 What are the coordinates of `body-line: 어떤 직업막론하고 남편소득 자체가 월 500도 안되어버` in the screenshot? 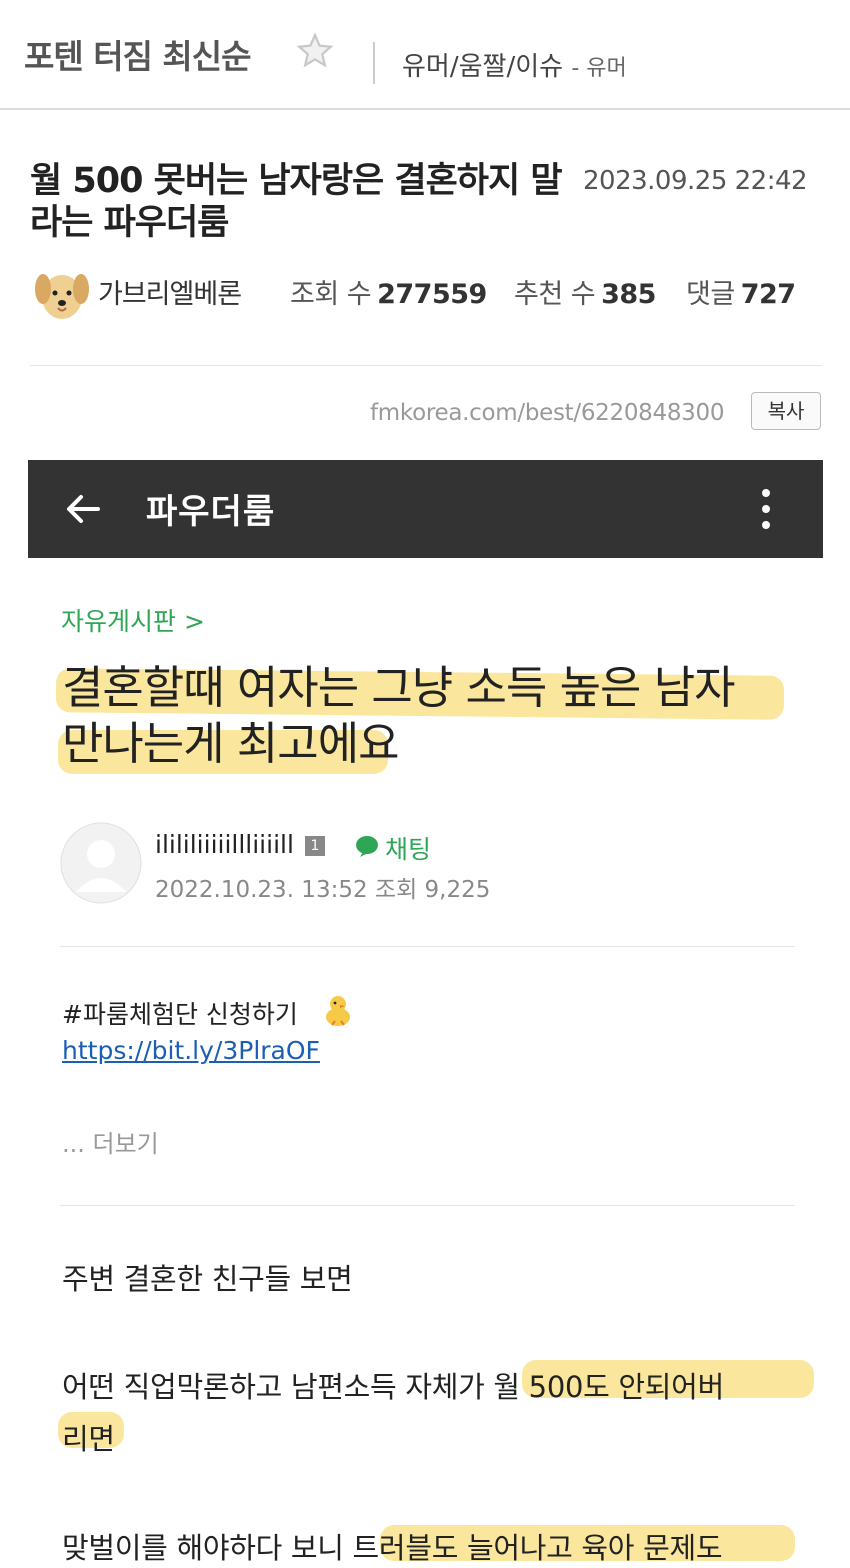 It's located at (393, 1387).